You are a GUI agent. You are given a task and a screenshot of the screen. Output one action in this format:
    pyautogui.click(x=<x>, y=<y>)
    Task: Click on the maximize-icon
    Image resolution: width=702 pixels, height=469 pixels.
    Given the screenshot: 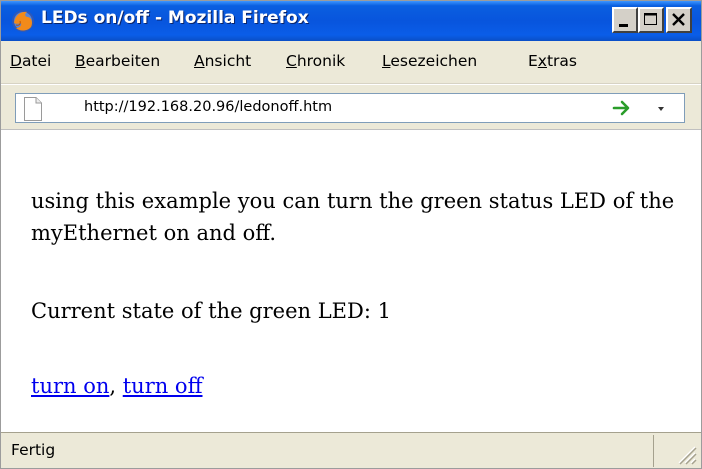 What is the action you would take?
    pyautogui.click(x=650, y=19)
    